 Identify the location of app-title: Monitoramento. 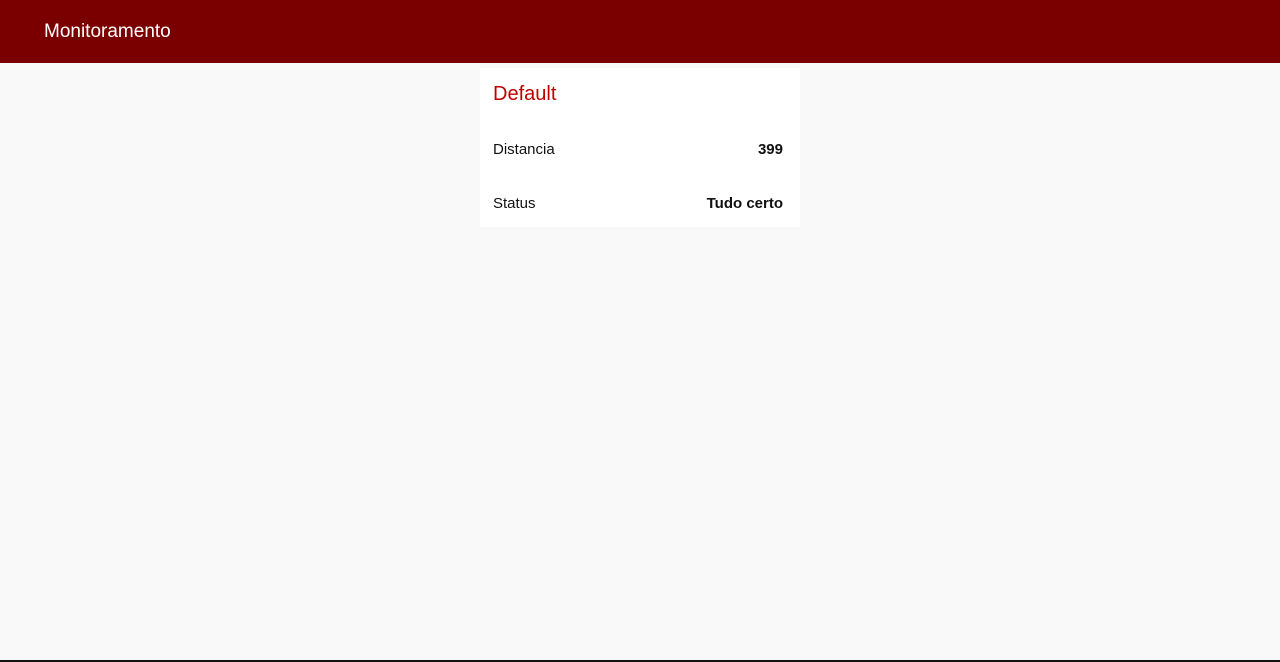
(107, 31).